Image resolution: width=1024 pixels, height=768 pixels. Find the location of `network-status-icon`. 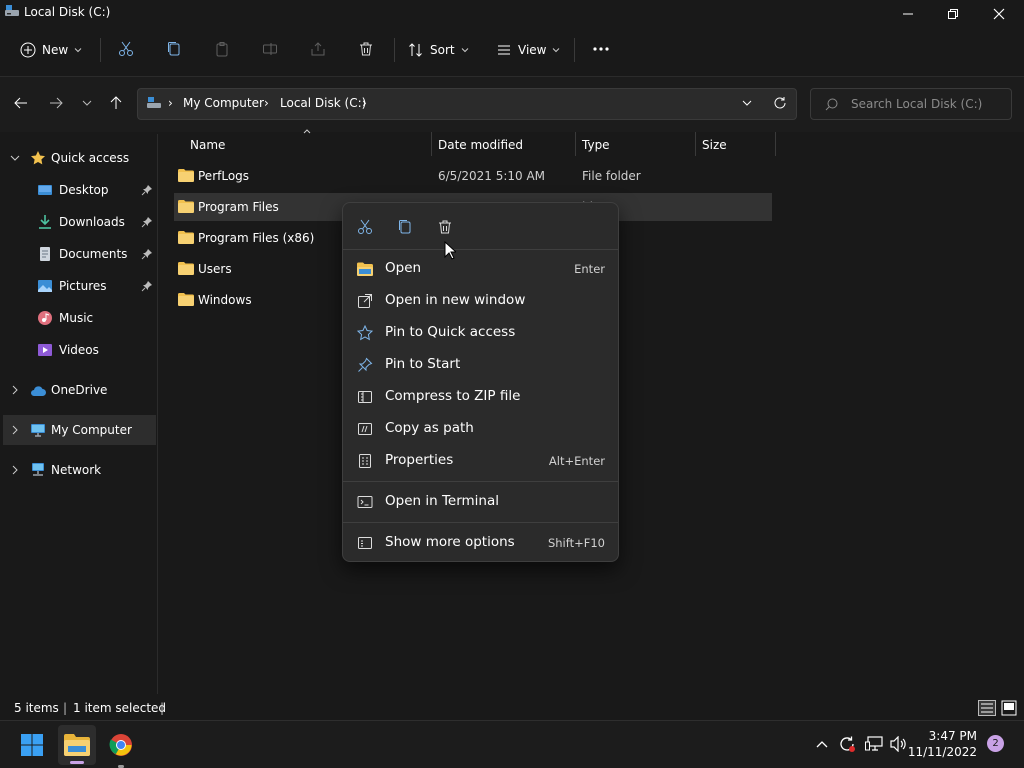

network-status-icon is located at coordinates (874, 744).